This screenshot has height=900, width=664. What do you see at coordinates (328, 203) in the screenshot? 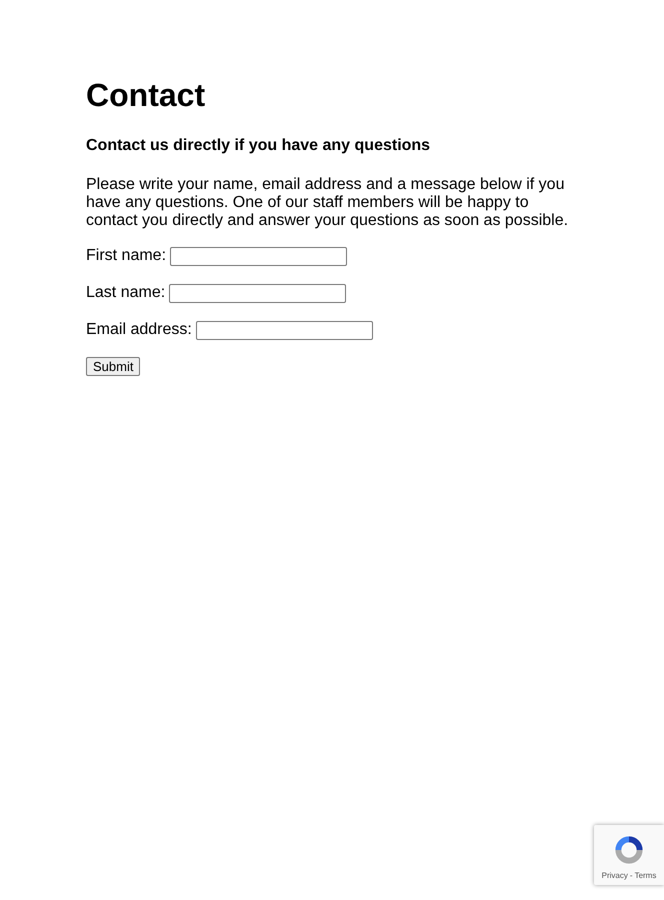
I see `intro-paragraph: Please write your name, email address and a message below if you have any questions. One of our staff members will be happy to contact you directly and answer your questions as soon as possible.` at bounding box center [328, 203].